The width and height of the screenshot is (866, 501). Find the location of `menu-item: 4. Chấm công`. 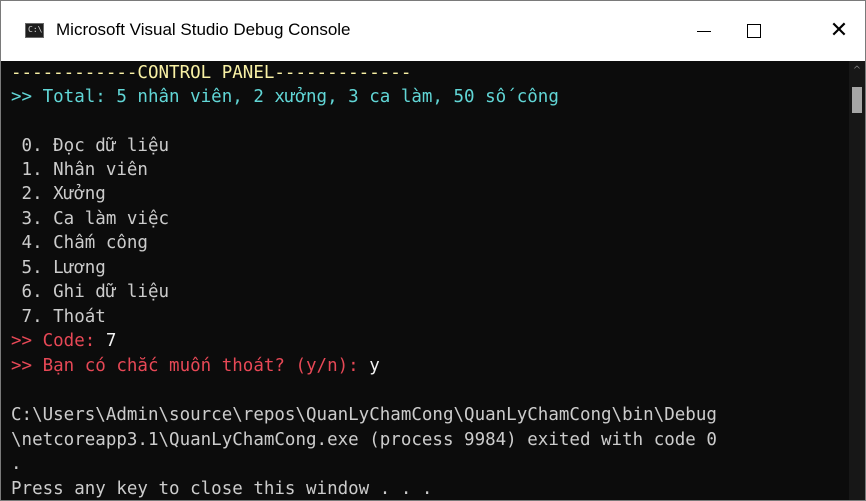

menu-item: 4. Chấm công is located at coordinates (79, 243).